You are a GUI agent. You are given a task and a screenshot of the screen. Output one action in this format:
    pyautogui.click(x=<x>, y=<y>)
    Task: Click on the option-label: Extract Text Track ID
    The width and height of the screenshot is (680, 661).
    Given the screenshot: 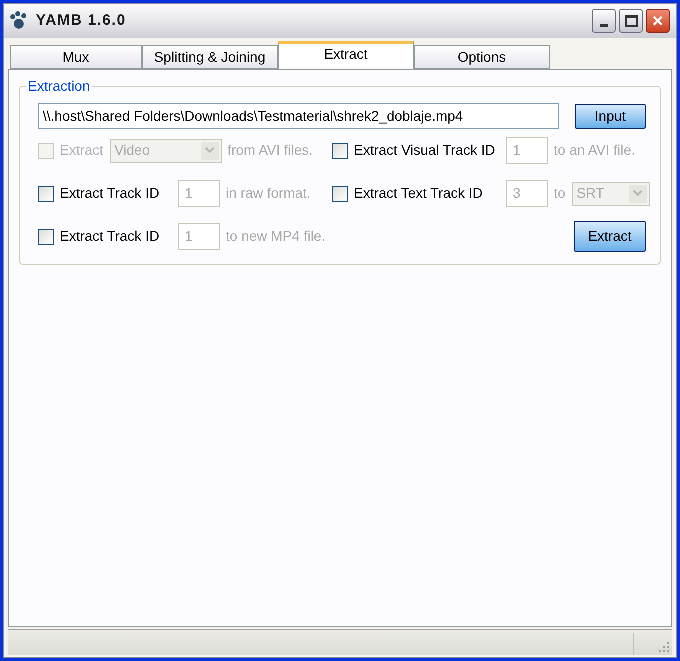 What is the action you would take?
    pyautogui.click(x=419, y=193)
    